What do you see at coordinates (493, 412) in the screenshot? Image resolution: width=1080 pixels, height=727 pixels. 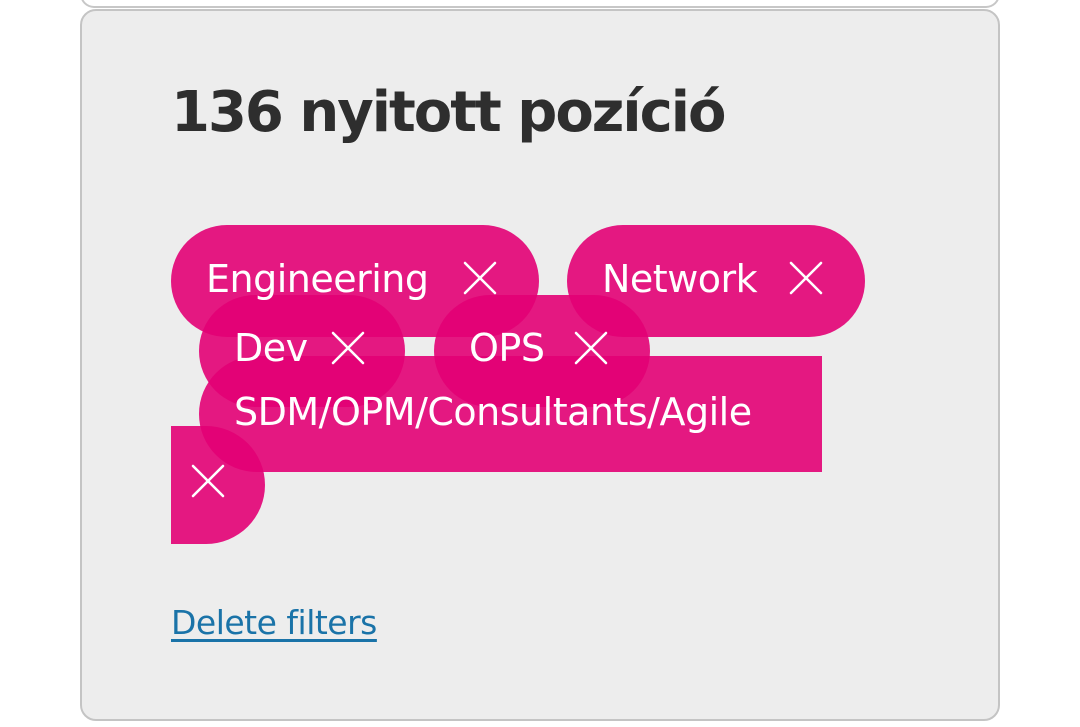 I see `chip-label-sdm: SDM/OPM/Consultants/Agile` at bounding box center [493, 412].